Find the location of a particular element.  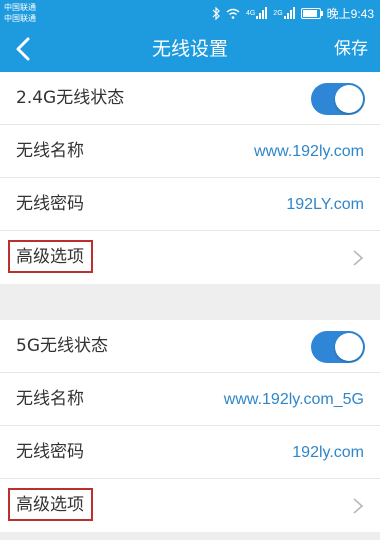

clock: 晚上9:43 is located at coordinates (350, 13).